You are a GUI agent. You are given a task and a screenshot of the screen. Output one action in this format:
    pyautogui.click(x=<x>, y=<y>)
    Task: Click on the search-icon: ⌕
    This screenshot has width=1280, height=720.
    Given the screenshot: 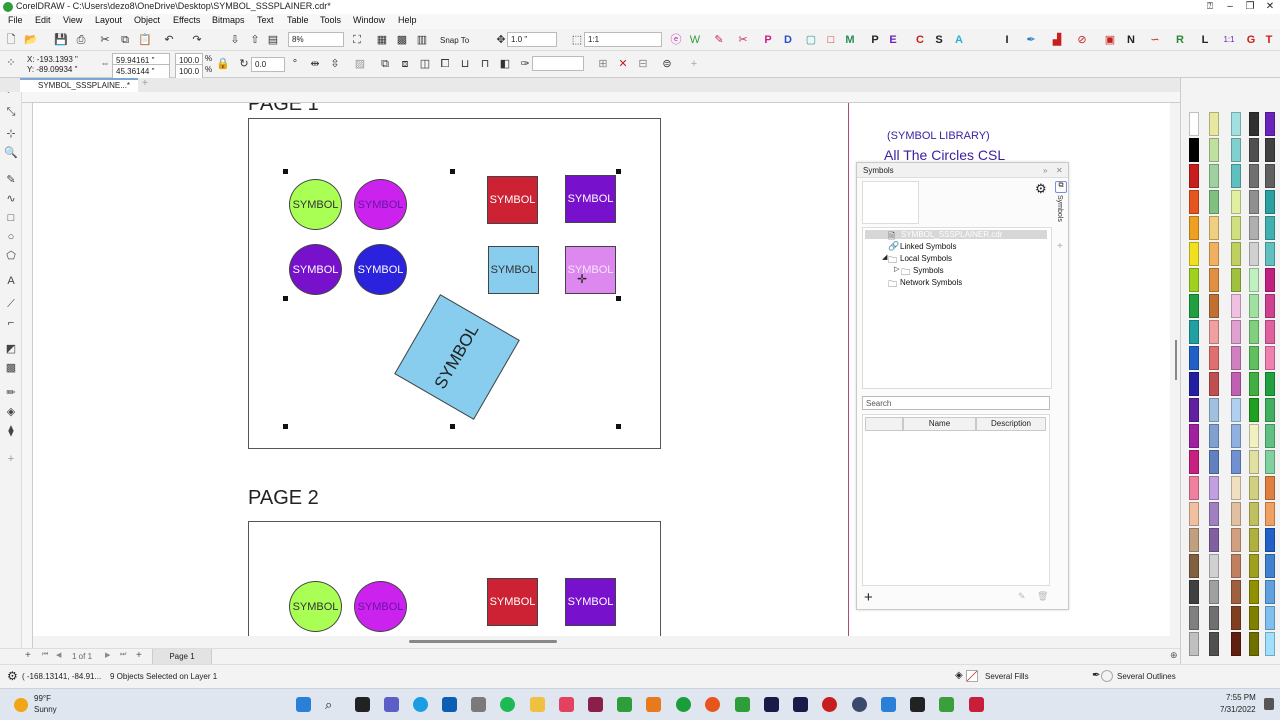 What is the action you would take?
    pyautogui.click(x=332, y=704)
    